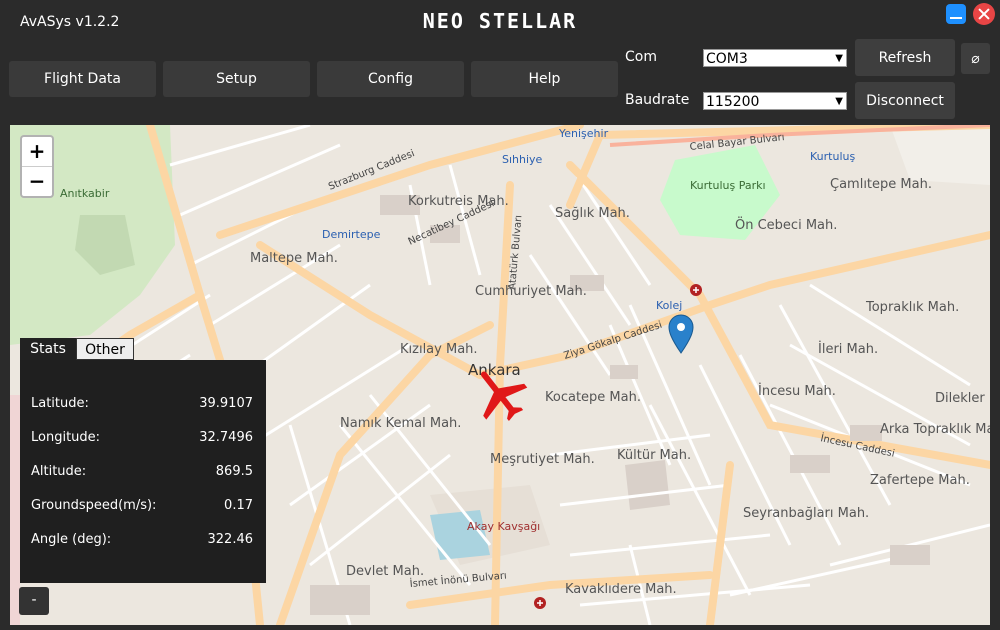 This screenshot has width=1000, height=630. Describe the element at coordinates (806, 513) in the screenshot. I see `label-seyranbaglari: Seyranbağları Mah.` at that location.